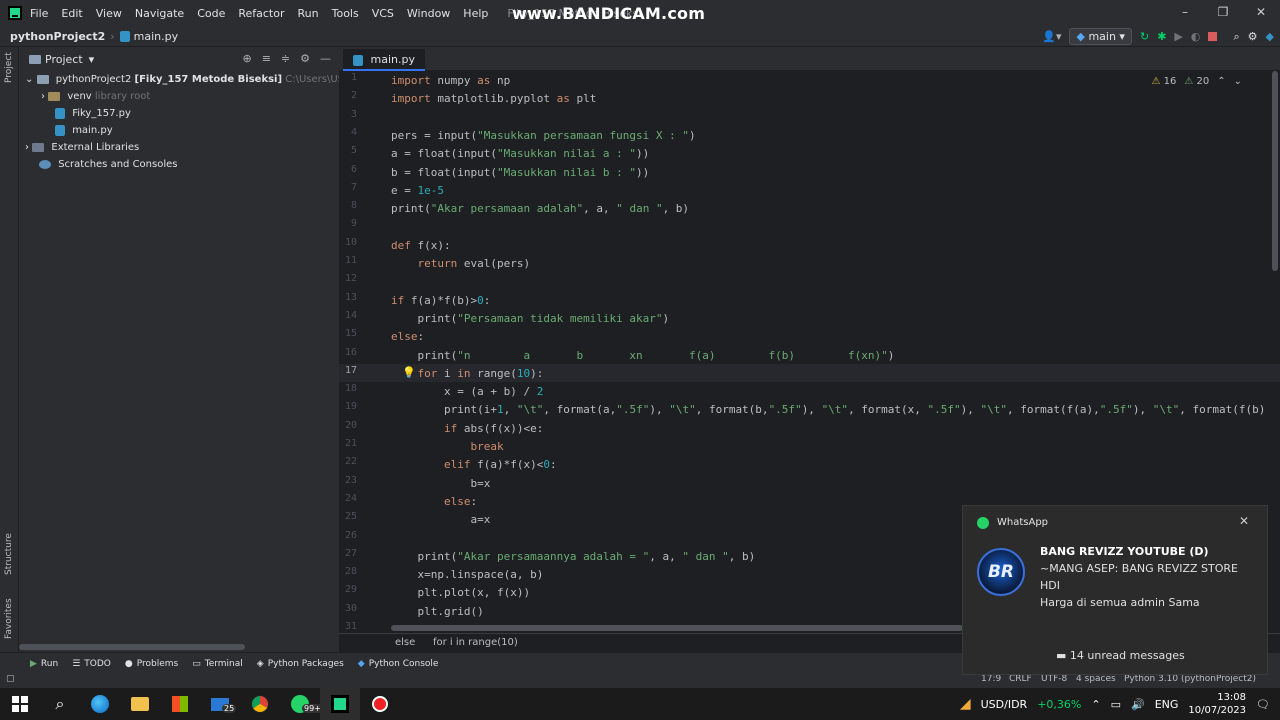  Describe the element at coordinates (447, 447) in the screenshot. I see `code-line: break` at that location.